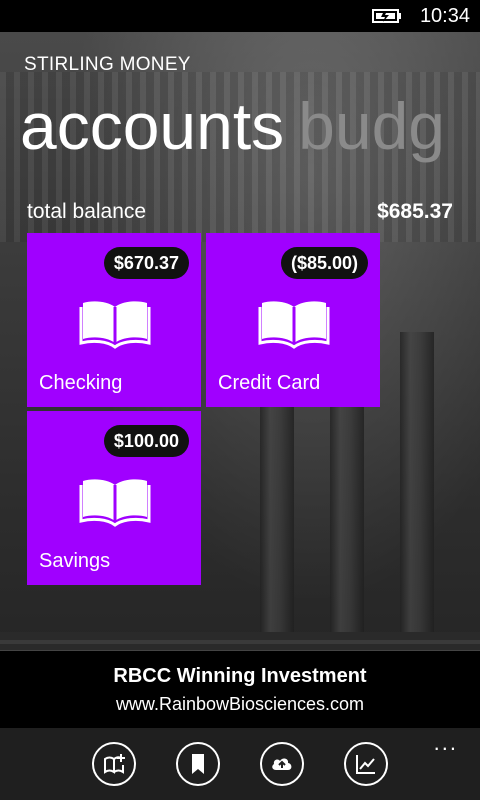  Describe the element at coordinates (444, 16) in the screenshot. I see `clock: 10:34` at that location.